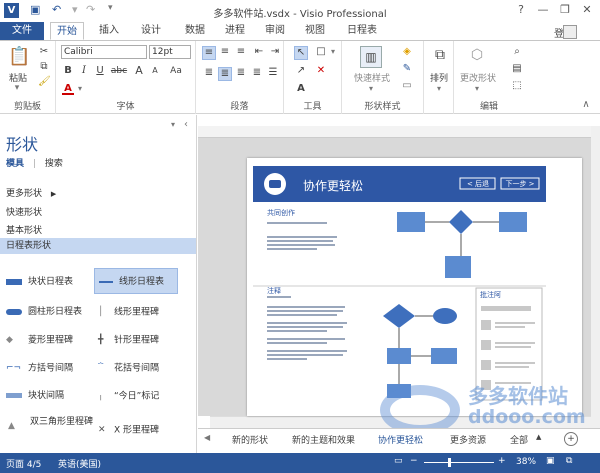 The image size is (600, 473). I want to click on vertical-scrollbar, so click(595, 277).